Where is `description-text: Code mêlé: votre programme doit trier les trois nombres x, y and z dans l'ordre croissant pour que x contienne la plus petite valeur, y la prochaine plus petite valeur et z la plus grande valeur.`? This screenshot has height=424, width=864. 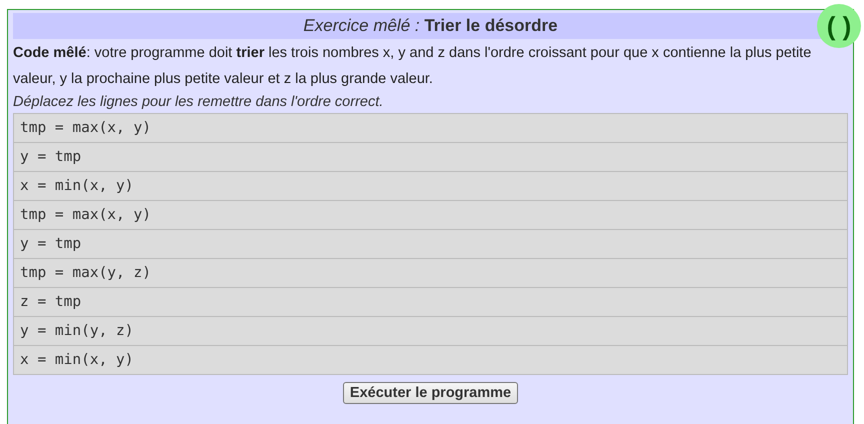
description-text: Code mêlé: votre programme doit trier les trois nombres x, y and z dans l'ordre croissant pour que x contienne la plus petite valeur, y la prochaine plus petite valeur et z la plus grande valeur. is located at coordinates (412, 66).